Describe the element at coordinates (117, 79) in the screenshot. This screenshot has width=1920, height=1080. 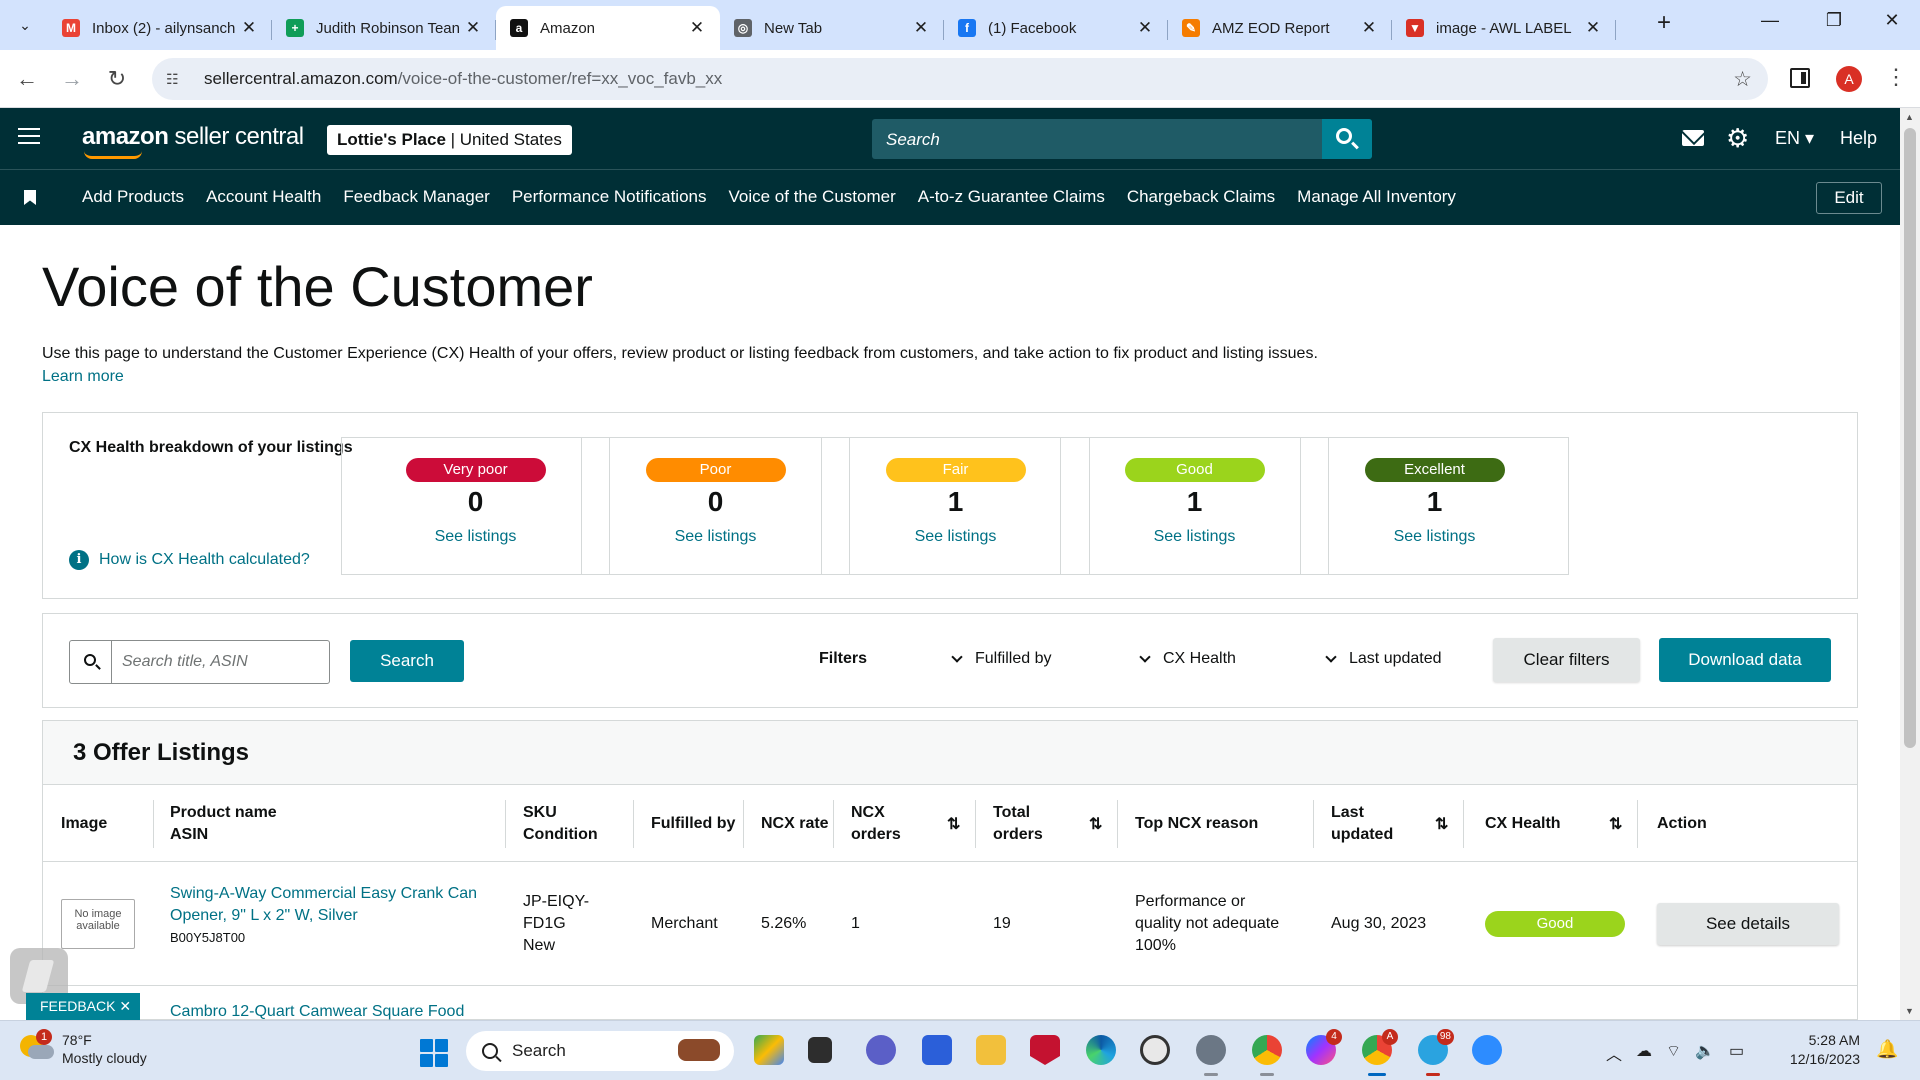
I see `reload-icon: ↻` at that location.